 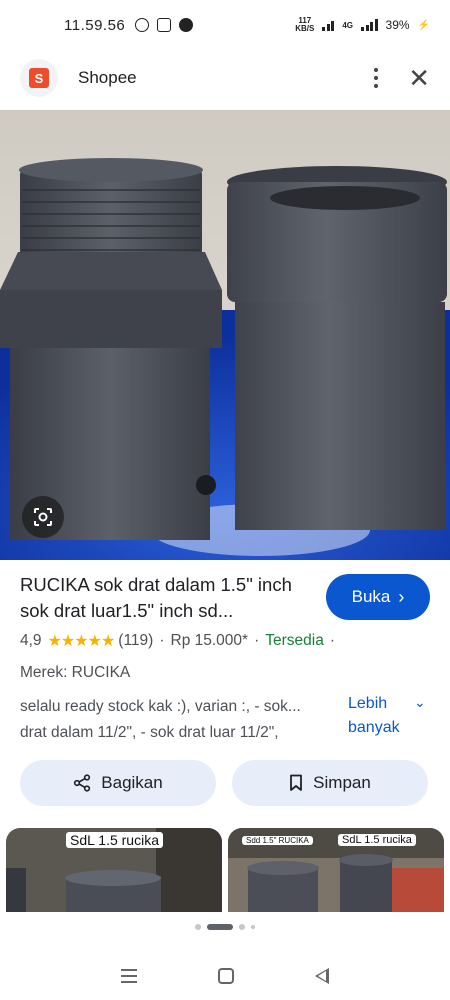 I want to click on more-vert-icon, so click(x=376, y=78).